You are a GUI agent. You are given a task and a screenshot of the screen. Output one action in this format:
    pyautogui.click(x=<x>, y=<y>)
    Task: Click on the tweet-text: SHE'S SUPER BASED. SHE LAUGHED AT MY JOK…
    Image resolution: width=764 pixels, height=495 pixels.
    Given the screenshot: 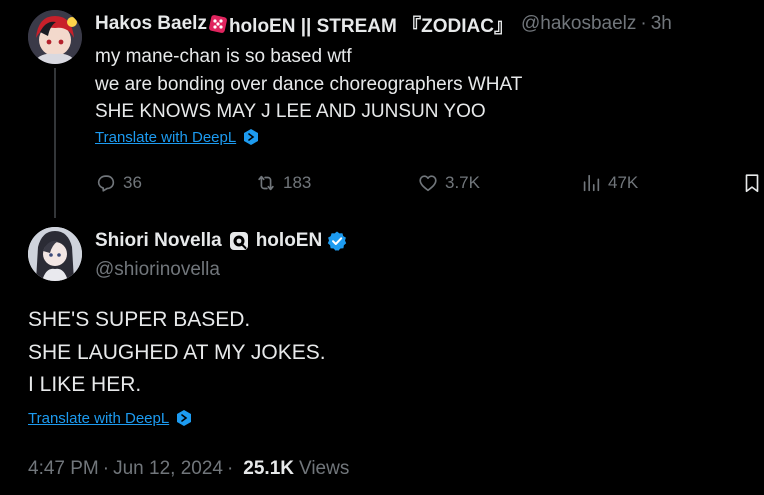 What is the action you would take?
    pyautogui.click(x=177, y=353)
    